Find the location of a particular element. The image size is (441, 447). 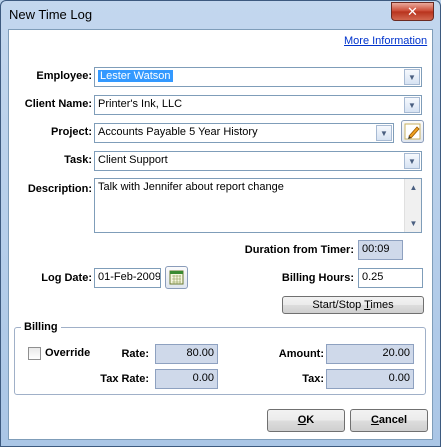

cancel-mnemonic: C is located at coordinates (374, 420).